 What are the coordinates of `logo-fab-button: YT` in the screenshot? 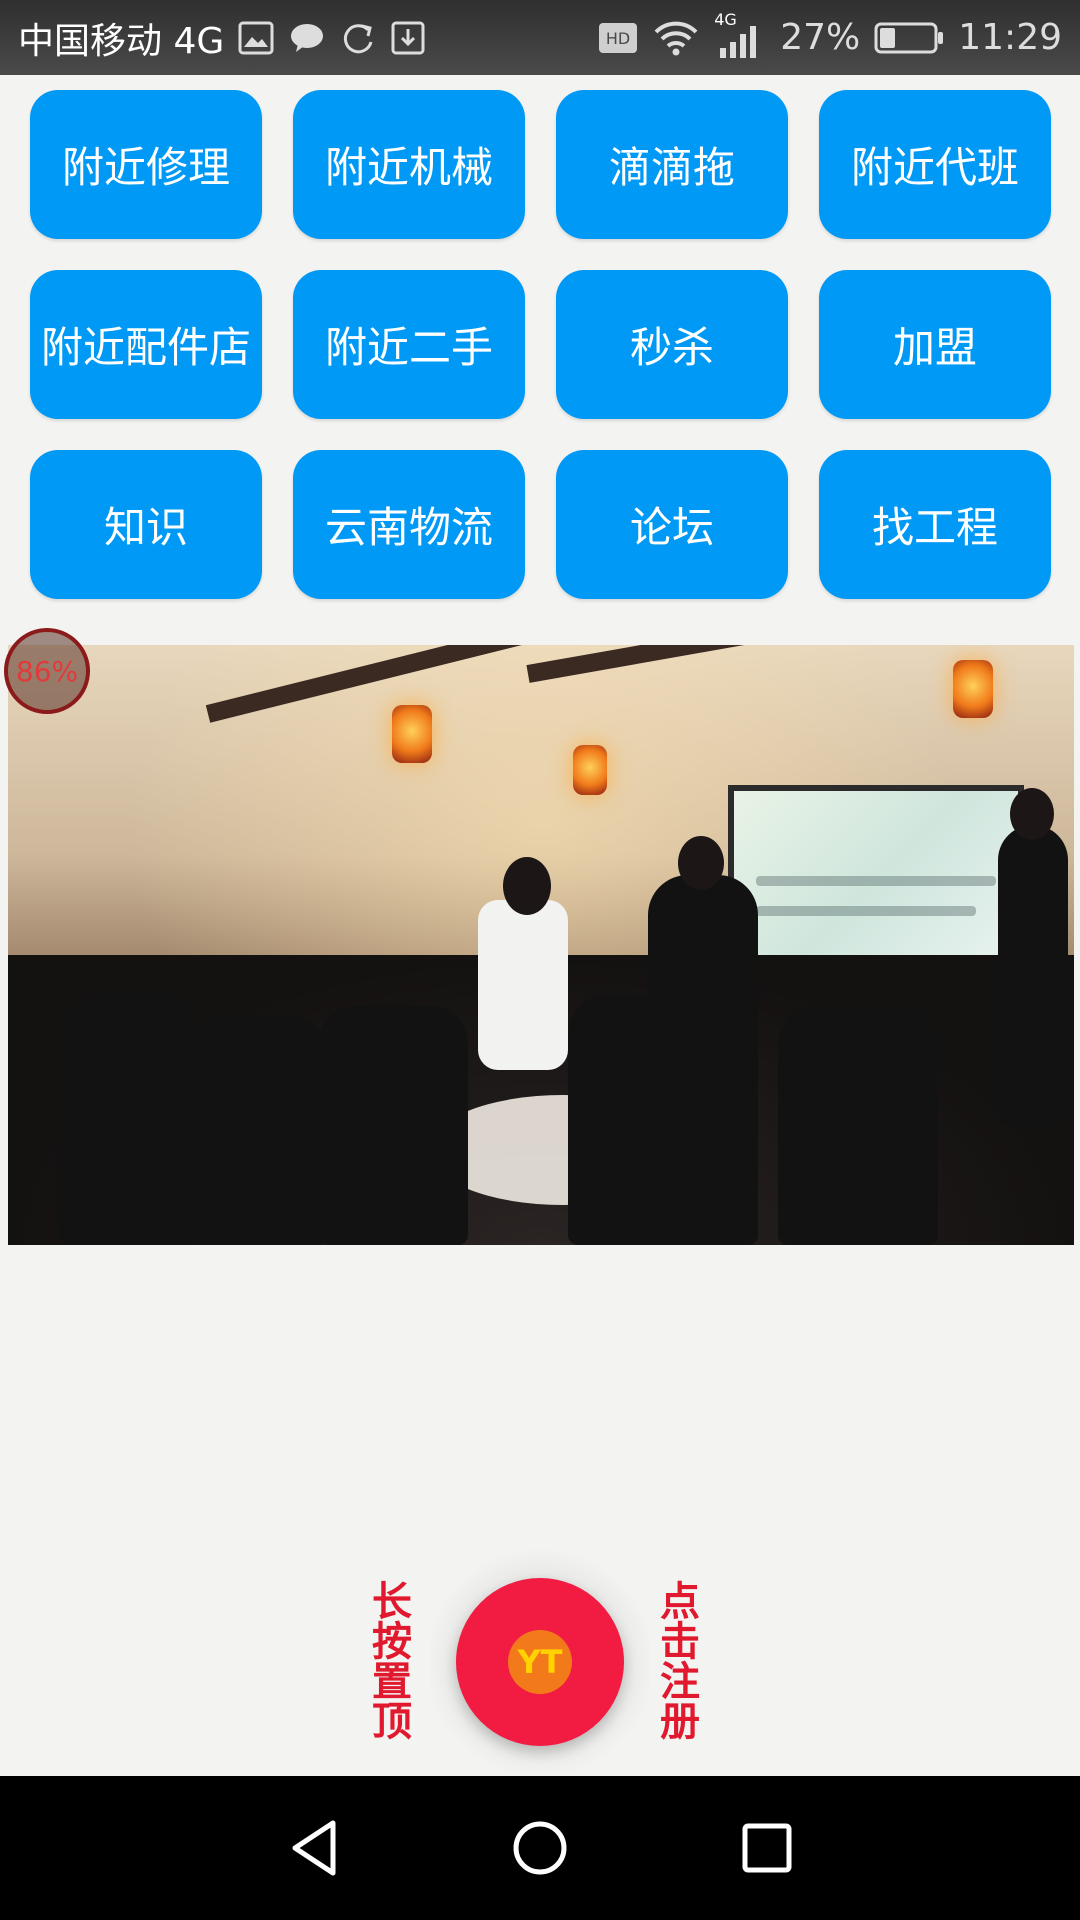 It's located at (540, 1662).